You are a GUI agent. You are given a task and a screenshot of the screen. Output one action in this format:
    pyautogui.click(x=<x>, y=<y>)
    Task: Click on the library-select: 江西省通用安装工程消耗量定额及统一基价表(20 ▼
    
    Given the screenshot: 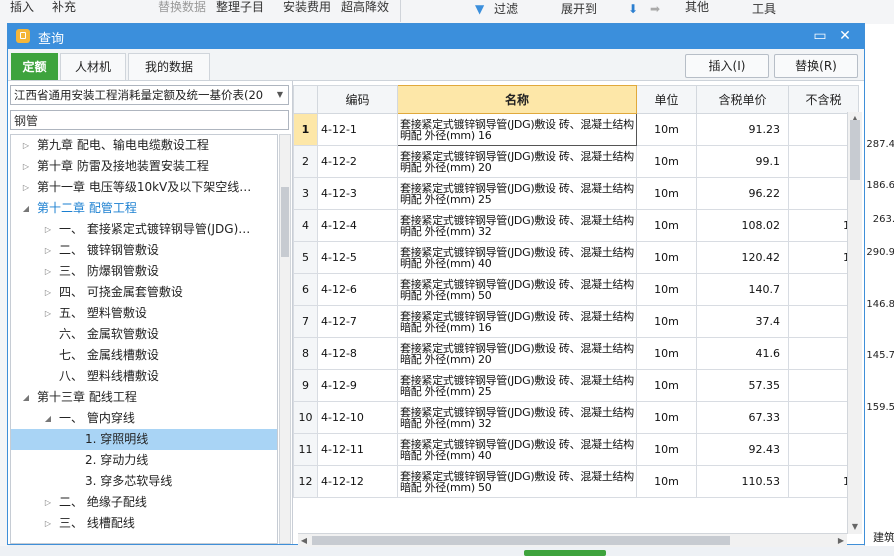 What is the action you would take?
    pyautogui.click(x=149, y=95)
    